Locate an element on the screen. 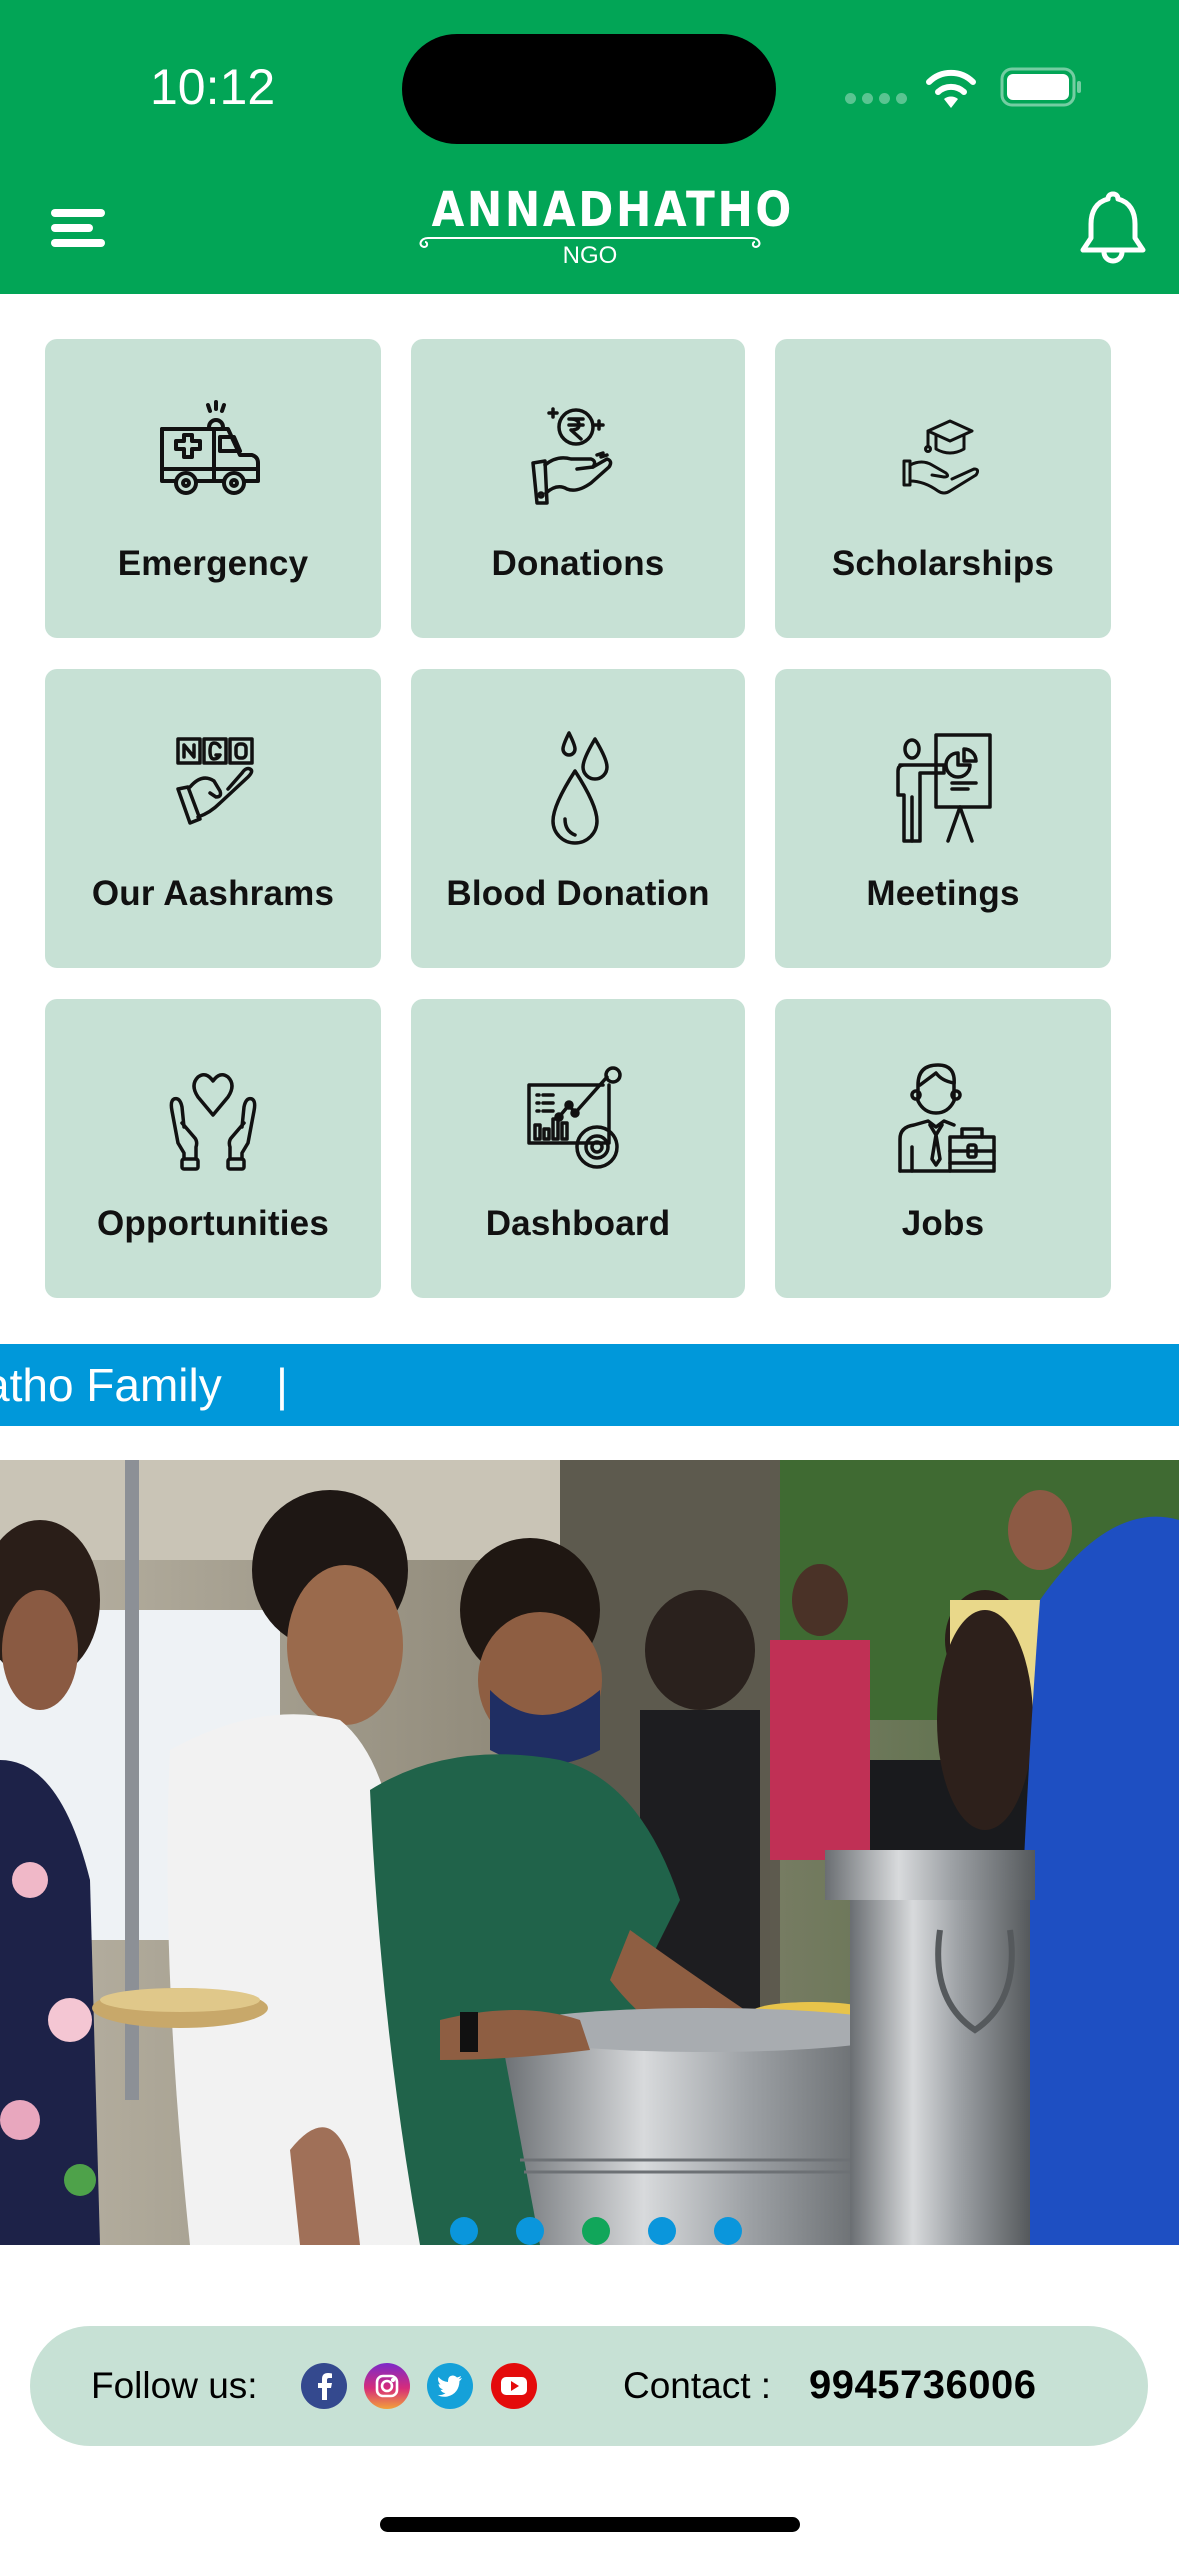 This screenshot has width=1179, height=2556. youtube-icon is located at coordinates (514, 2386).